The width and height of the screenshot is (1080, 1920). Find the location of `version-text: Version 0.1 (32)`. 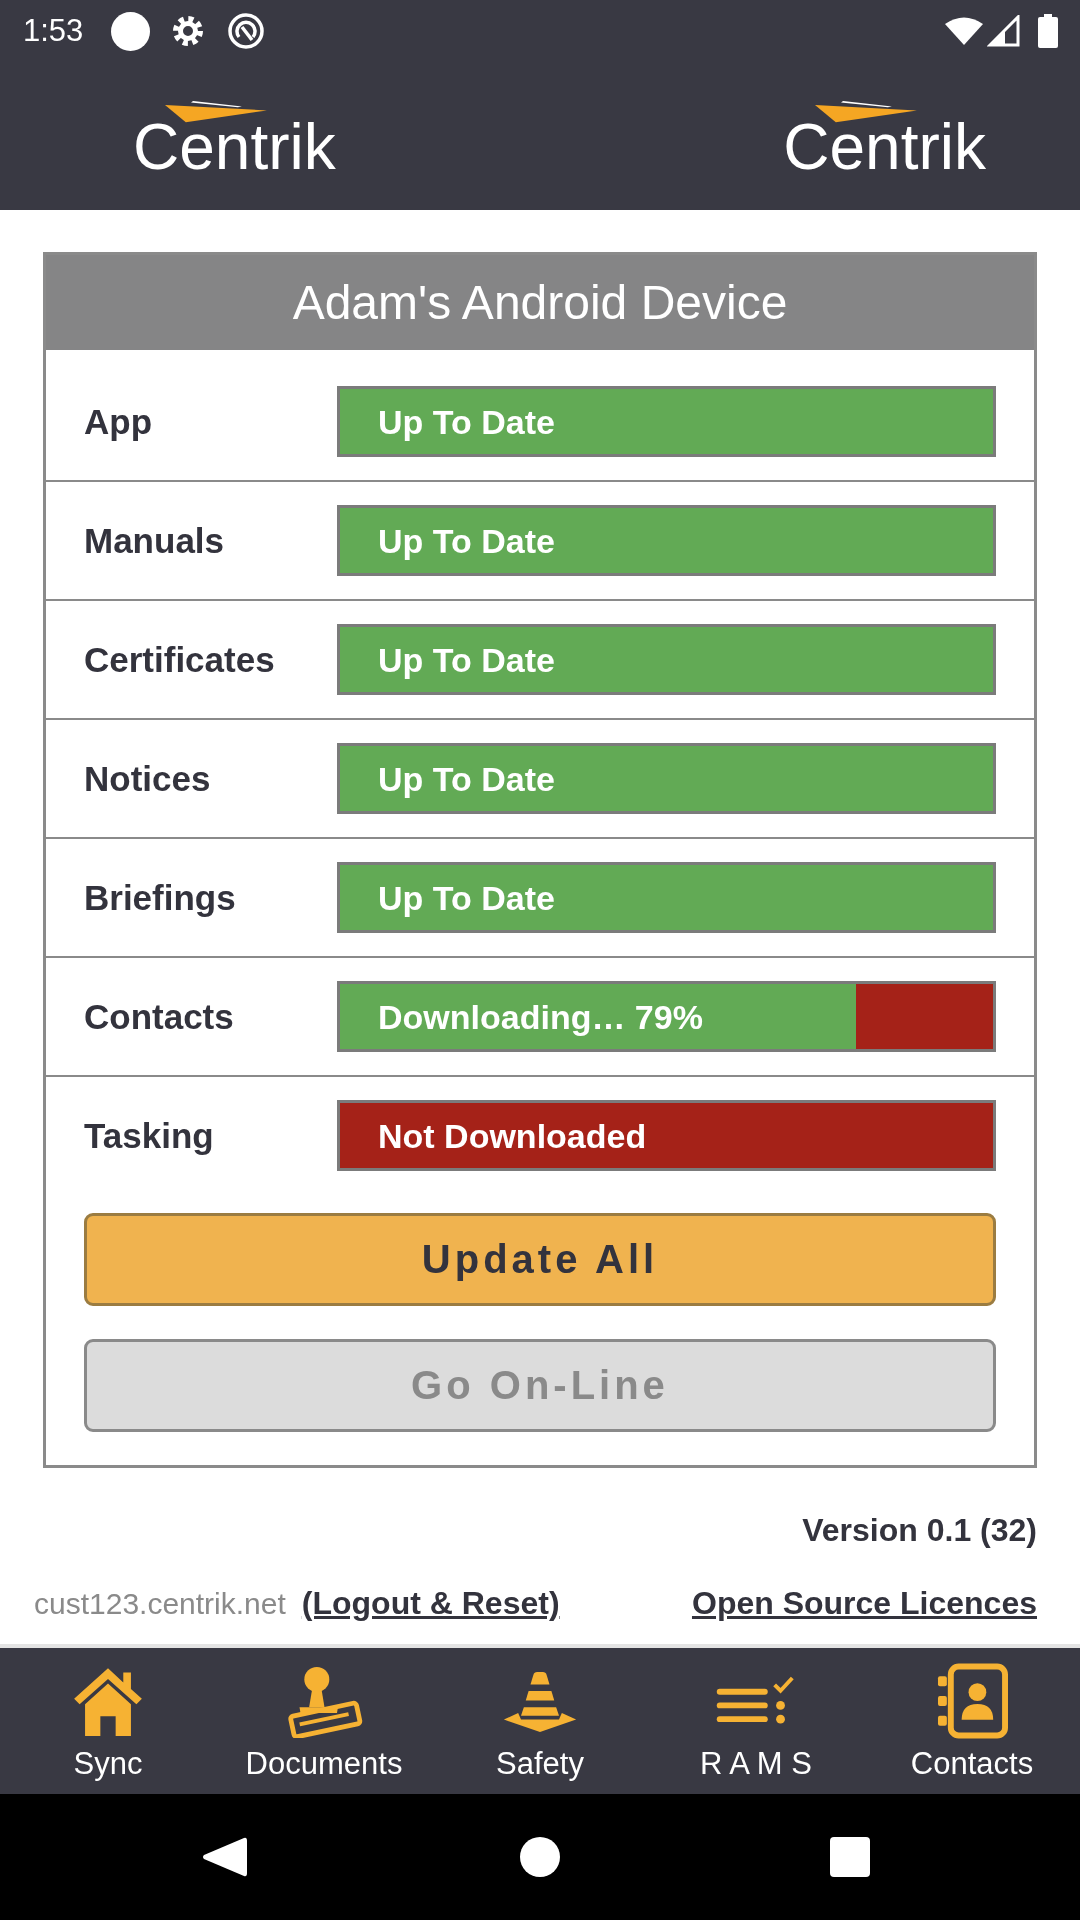

version-text: Version 0.1 (32) is located at coordinates (919, 1530).